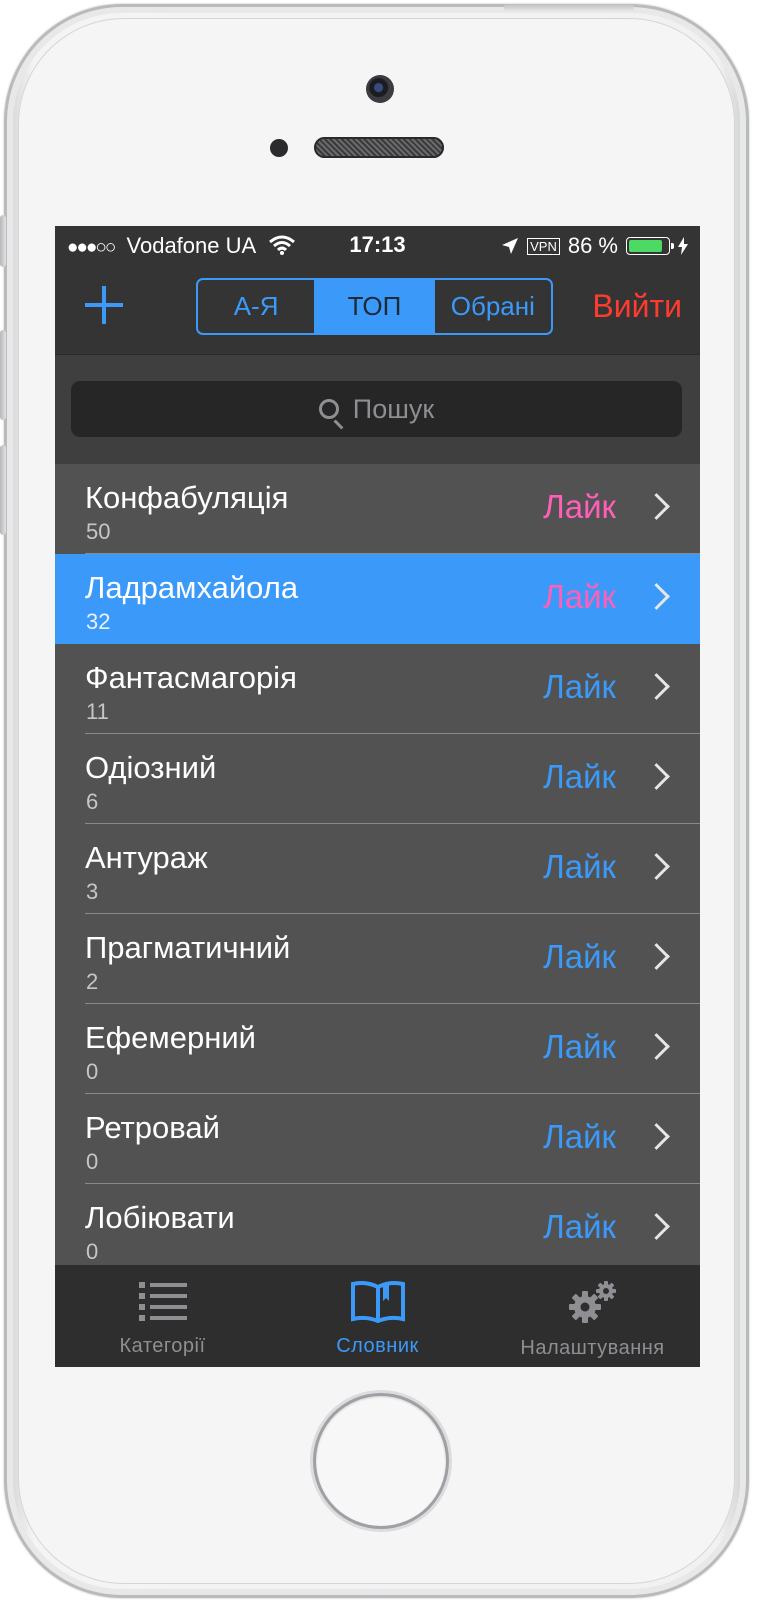  I want to click on battery-percent: 86 %, so click(592, 245).